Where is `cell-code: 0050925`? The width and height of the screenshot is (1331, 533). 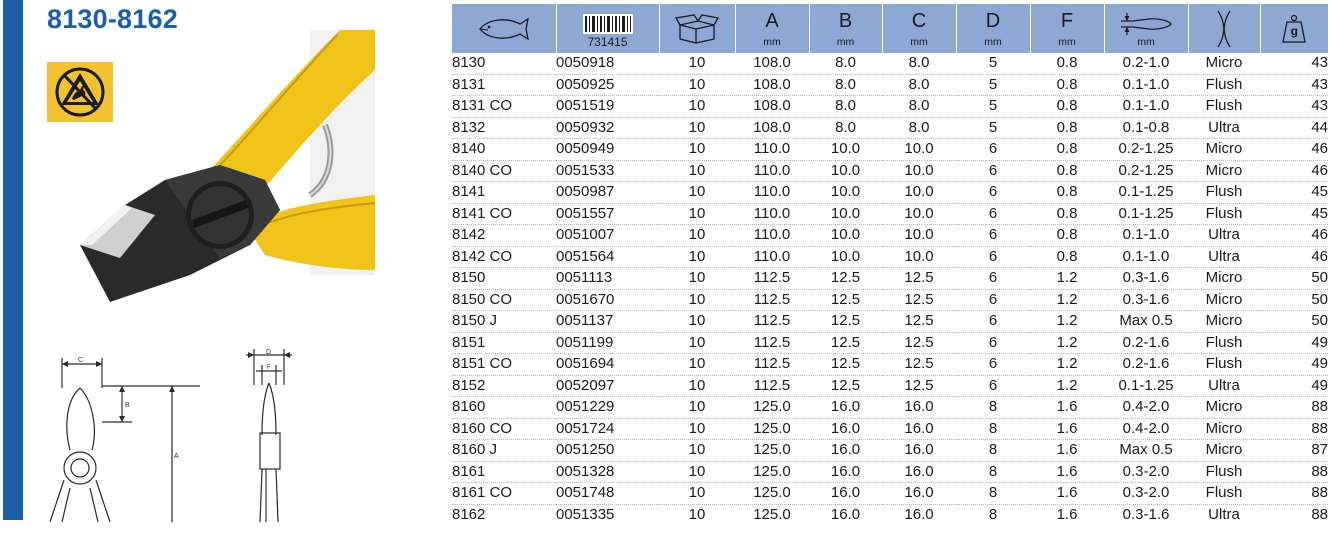 cell-code: 0050925 is located at coordinates (607, 85).